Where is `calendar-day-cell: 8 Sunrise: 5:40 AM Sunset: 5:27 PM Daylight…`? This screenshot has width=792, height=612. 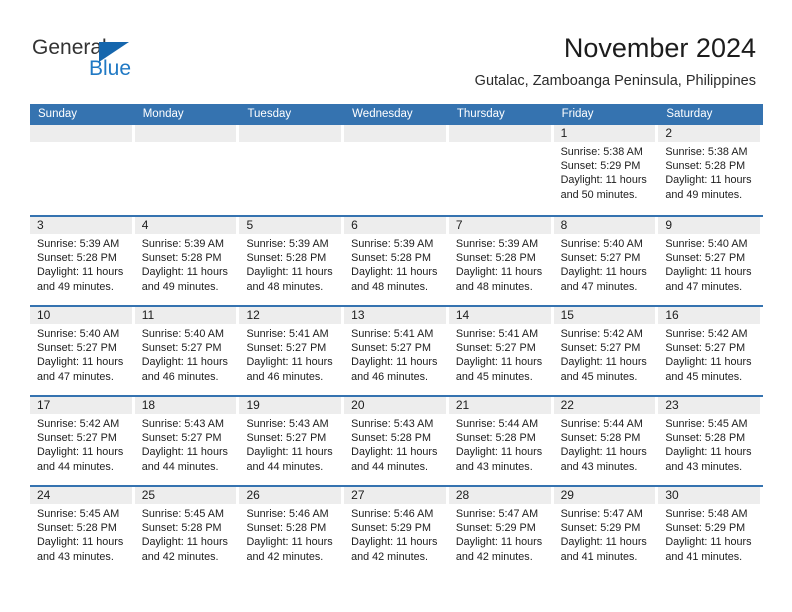 calendar-day-cell: 8 Sunrise: 5:40 AM Sunset: 5:27 PM Daylight… is located at coordinates (606, 261).